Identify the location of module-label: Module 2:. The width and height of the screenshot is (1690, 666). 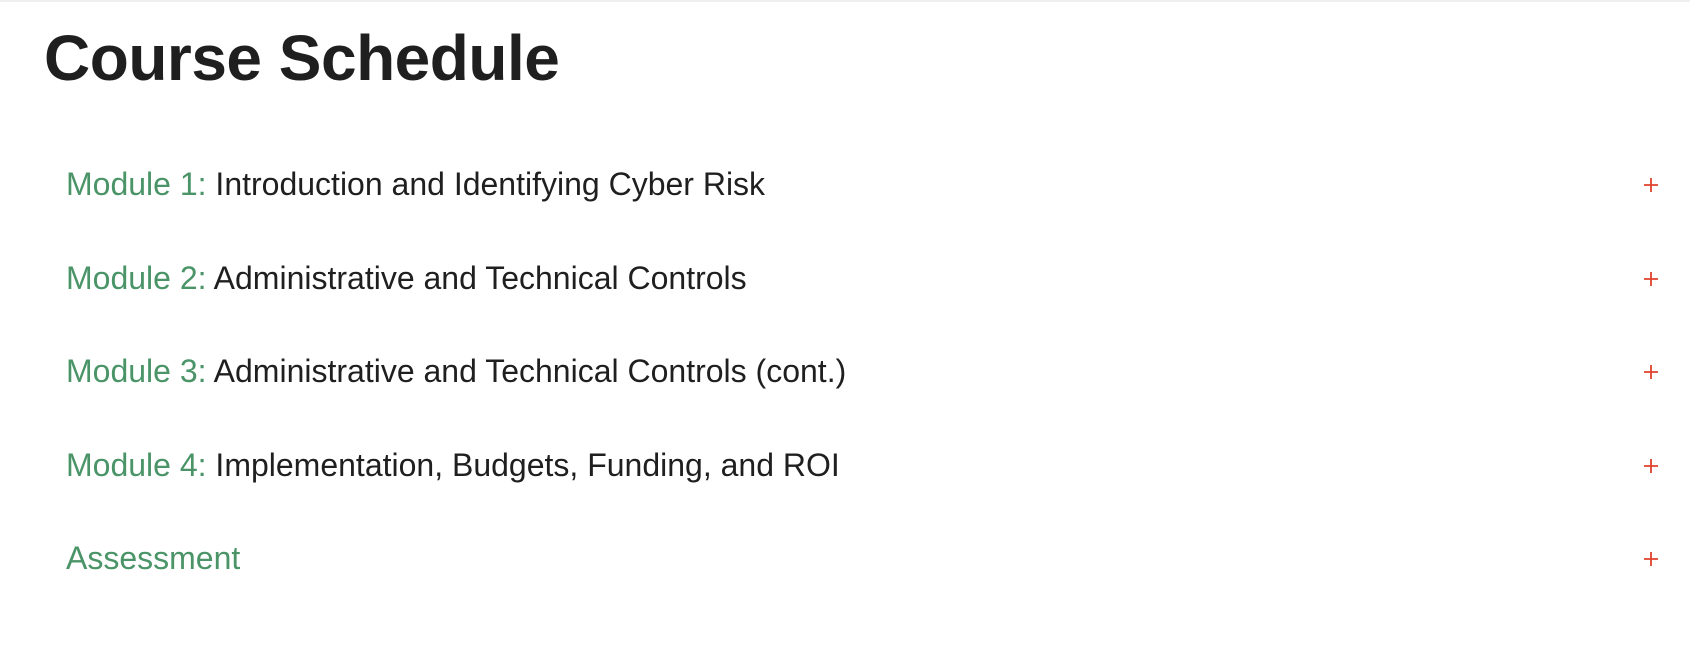
(136, 277).